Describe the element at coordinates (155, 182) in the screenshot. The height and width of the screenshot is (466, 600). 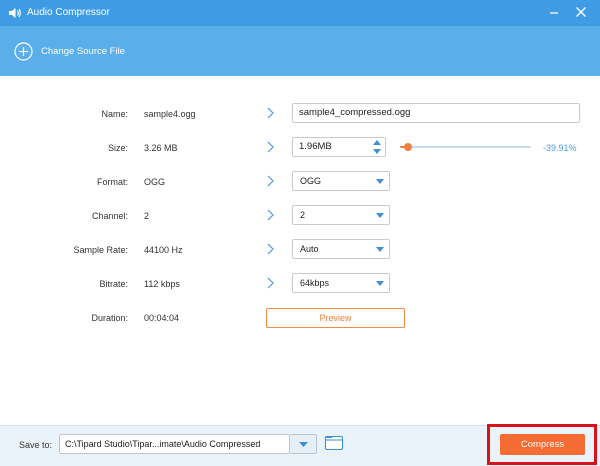
I see `format-value: OGG` at that location.